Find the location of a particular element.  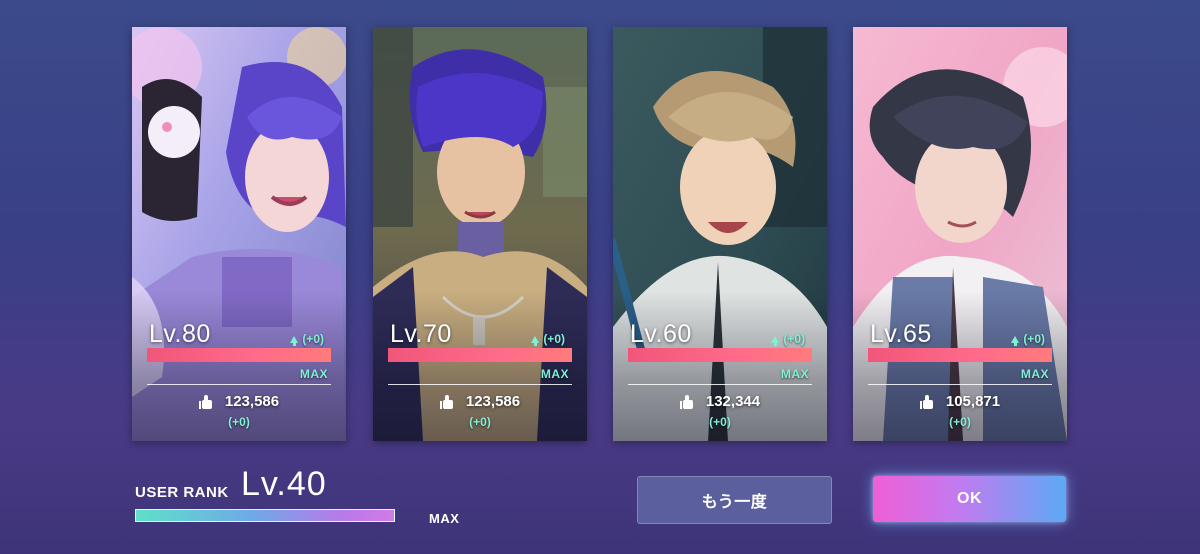

user-rank-progress-bar is located at coordinates (265, 515).